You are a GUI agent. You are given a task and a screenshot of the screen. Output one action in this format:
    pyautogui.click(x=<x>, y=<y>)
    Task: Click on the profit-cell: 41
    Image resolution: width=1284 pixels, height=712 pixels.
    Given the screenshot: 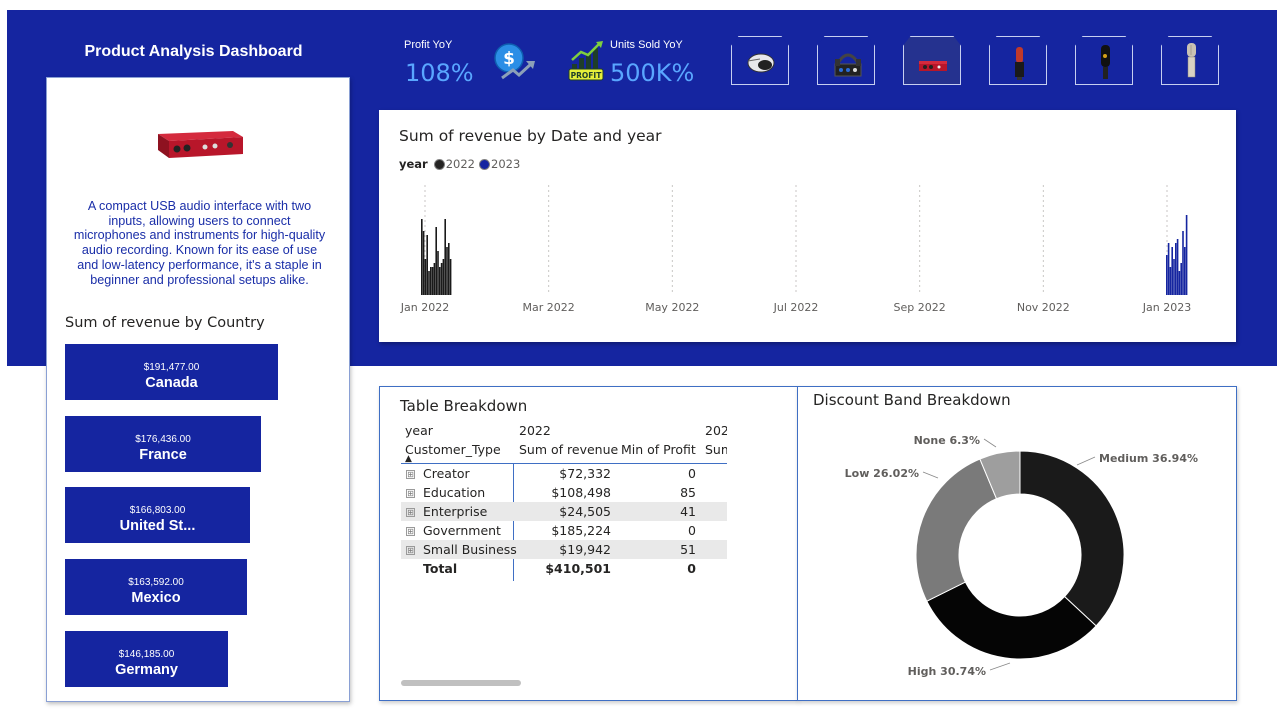 What is the action you would take?
    pyautogui.click(x=688, y=511)
    